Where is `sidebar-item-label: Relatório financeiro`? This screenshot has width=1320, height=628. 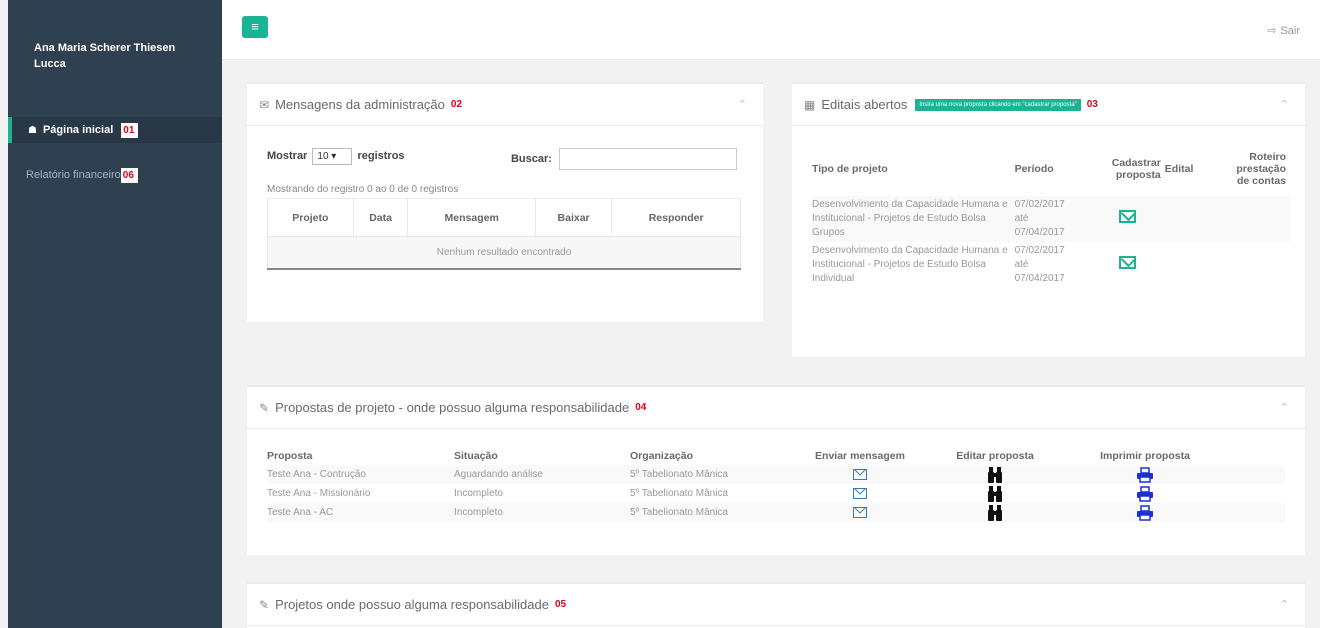
sidebar-item-label: Relatório financeiro is located at coordinates (73, 175).